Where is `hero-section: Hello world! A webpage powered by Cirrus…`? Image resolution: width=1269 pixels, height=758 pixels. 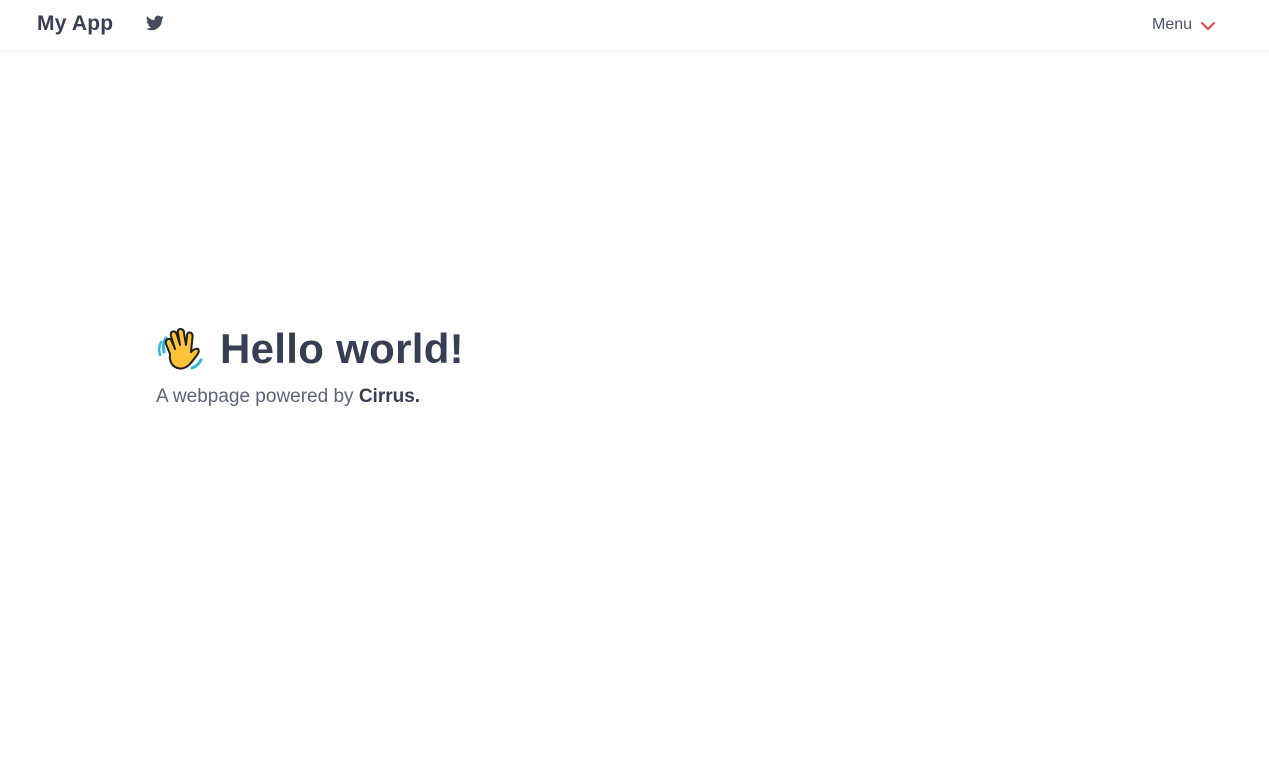 hero-section: Hello world! A webpage powered by Cirrus… is located at coordinates (310, 364).